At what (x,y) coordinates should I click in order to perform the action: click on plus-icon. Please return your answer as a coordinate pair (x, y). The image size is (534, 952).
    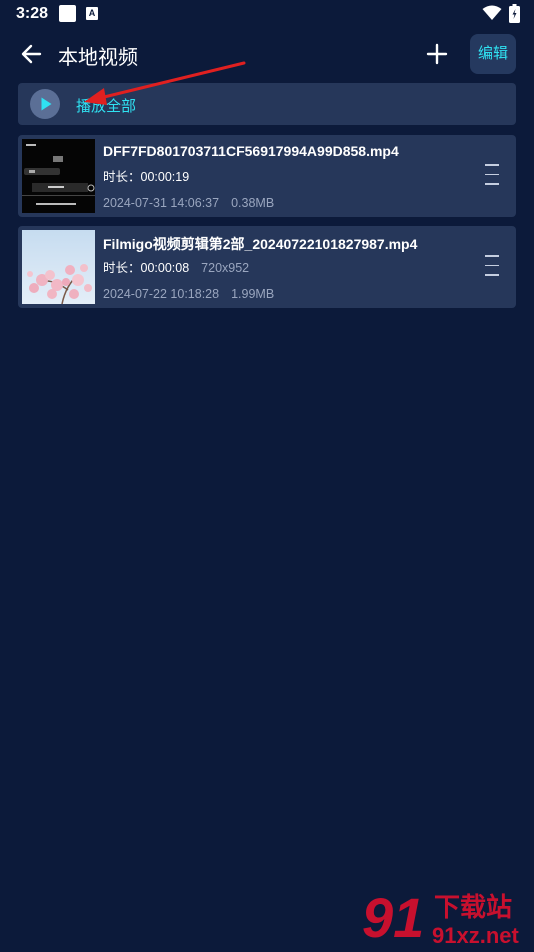
    Looking at the image, I should click on (437, 54).